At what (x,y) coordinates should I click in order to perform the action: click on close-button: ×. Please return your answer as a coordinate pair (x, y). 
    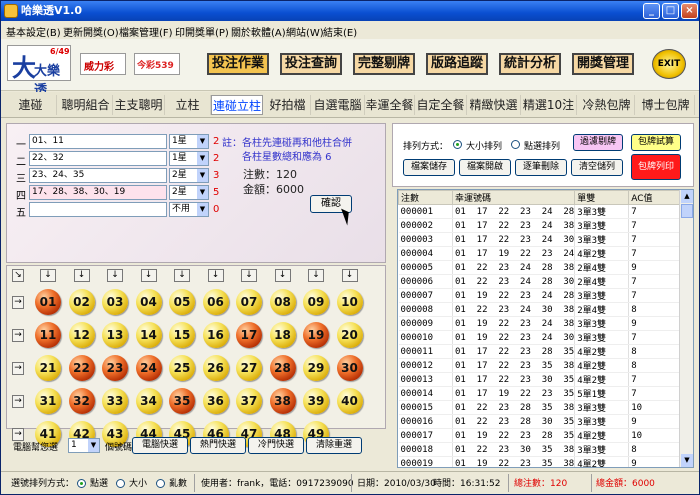
    Looking at the image, I should click on (689, 11).